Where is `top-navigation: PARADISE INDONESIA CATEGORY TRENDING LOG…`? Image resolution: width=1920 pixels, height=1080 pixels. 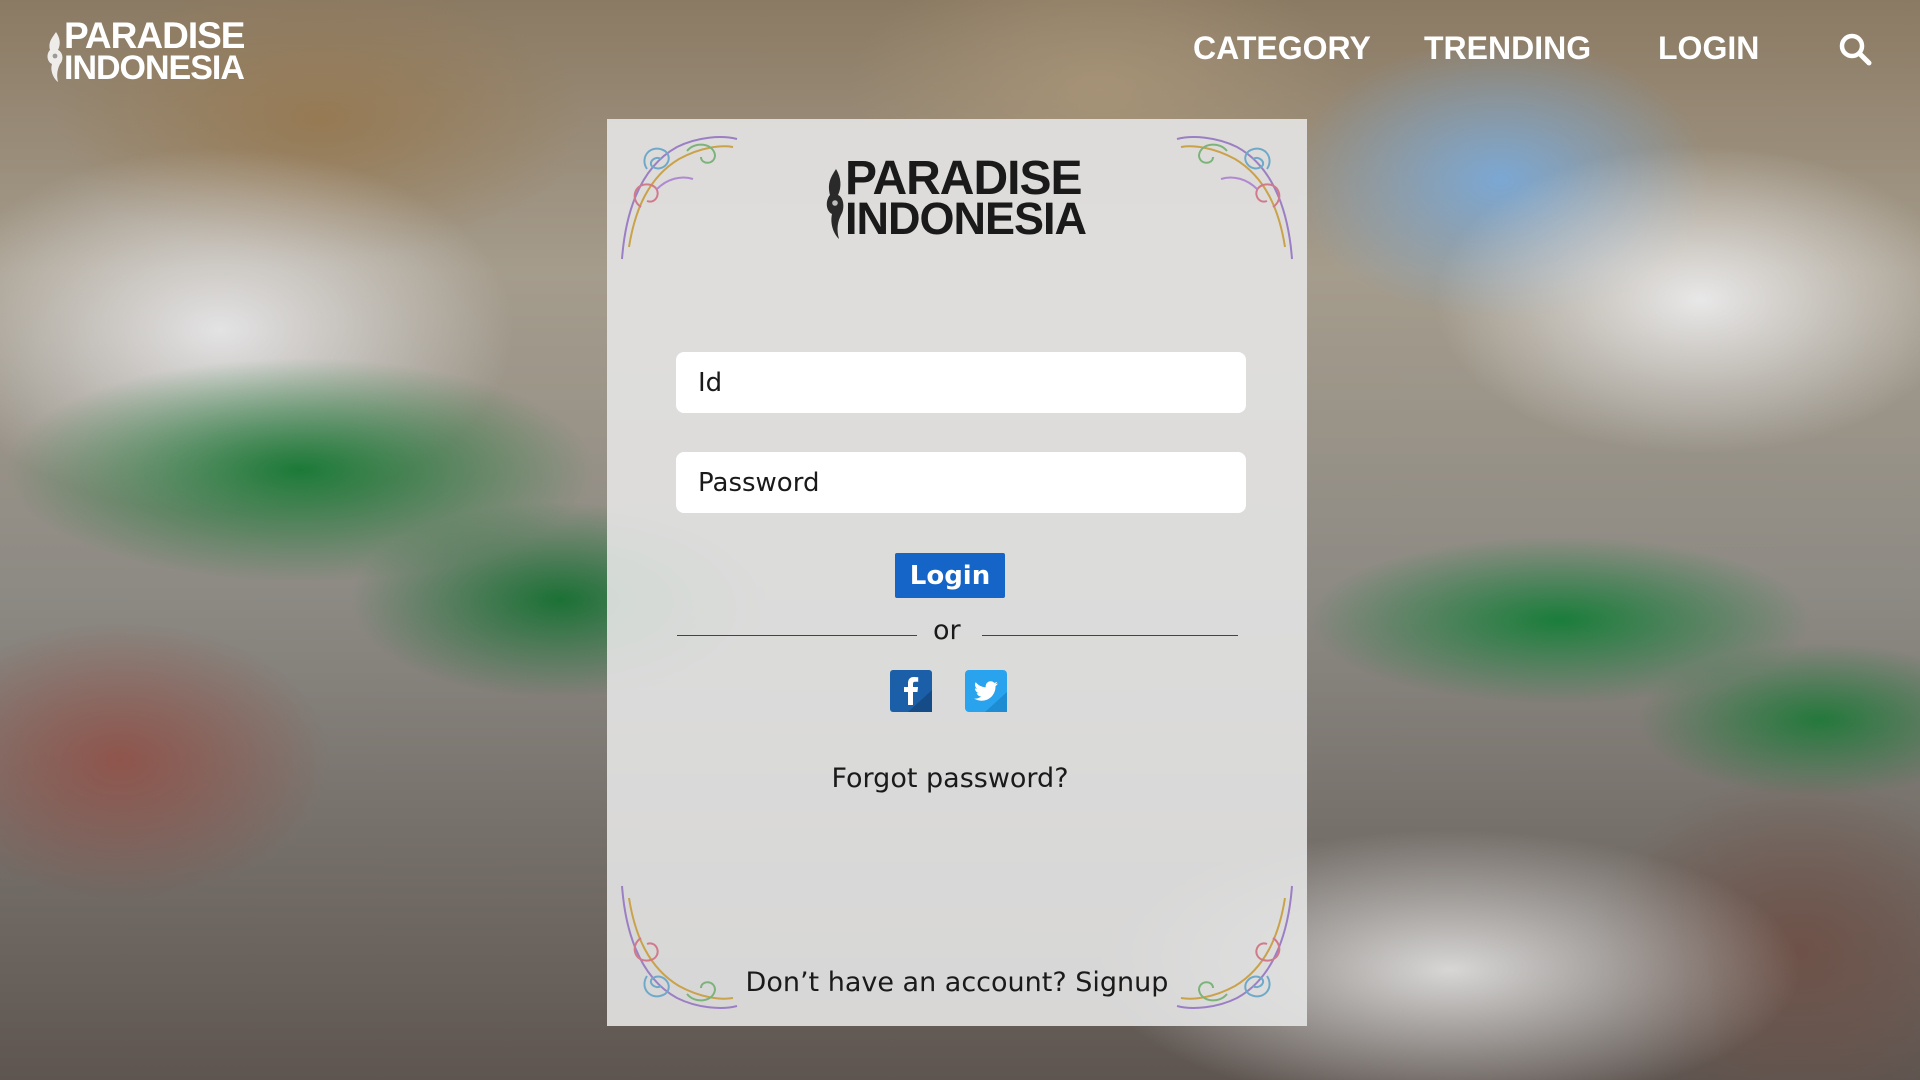 top-navigation: PARADISE INDONESIA CATEGORY TRENDING LOG… is located at coordinates (960, 50).